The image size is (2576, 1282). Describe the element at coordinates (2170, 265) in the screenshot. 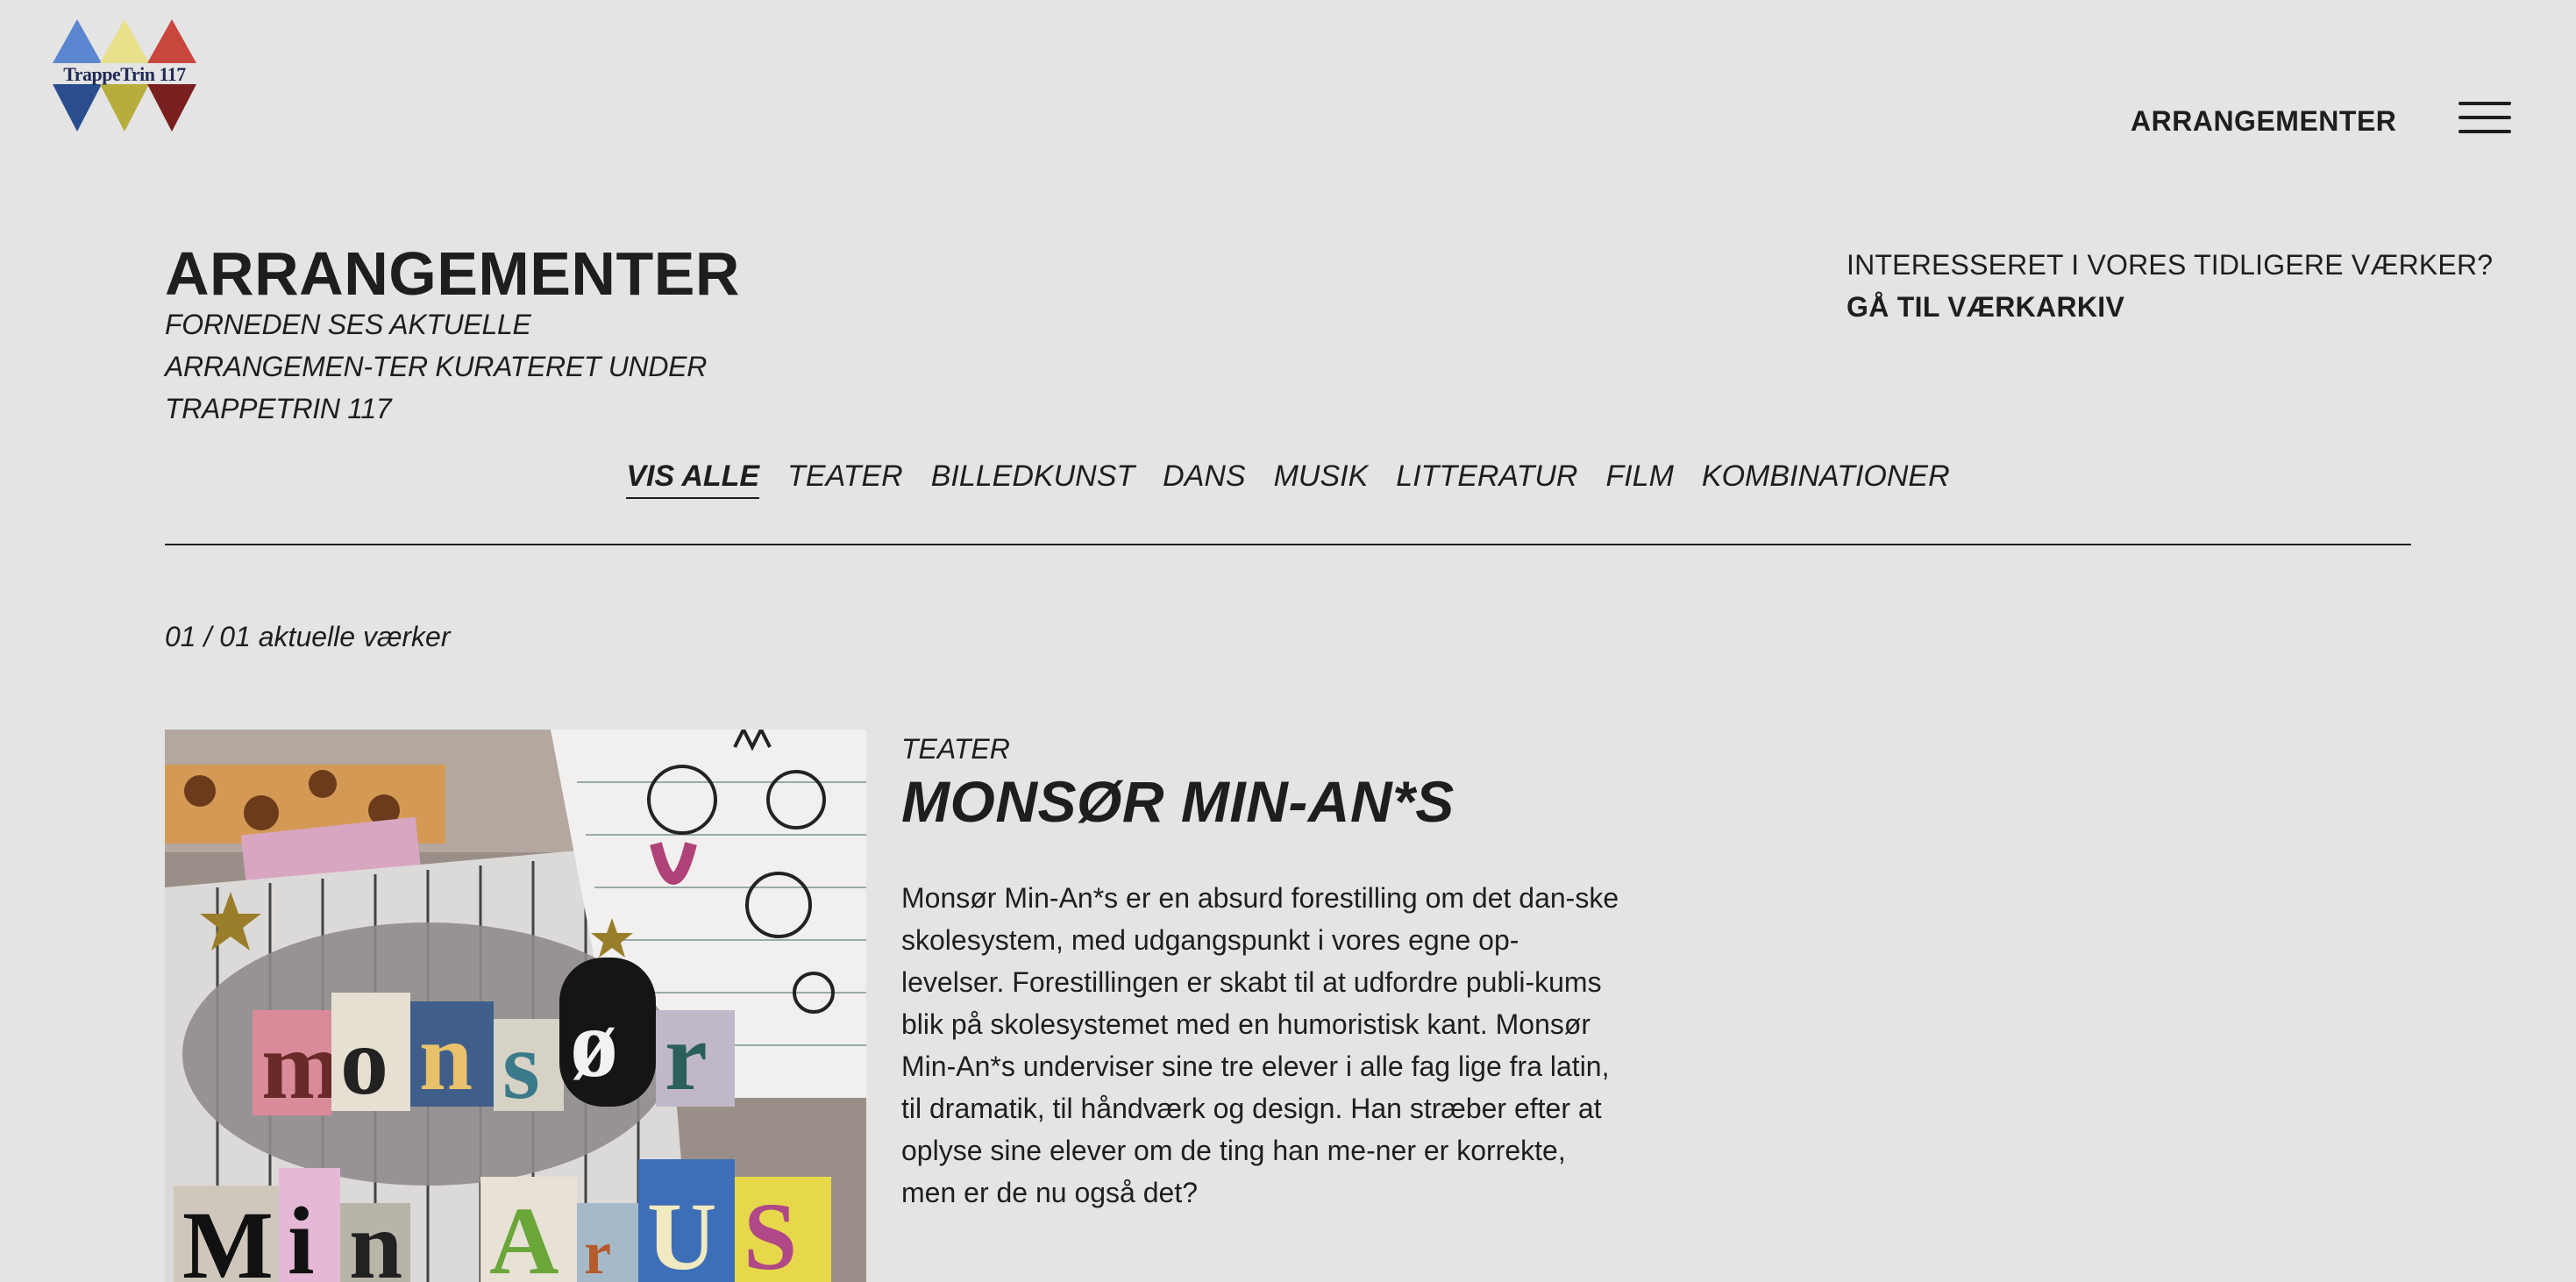

I see `archive-question: INTERESSERET I VORES TIDLIGERE VÆRKER?` at that location.